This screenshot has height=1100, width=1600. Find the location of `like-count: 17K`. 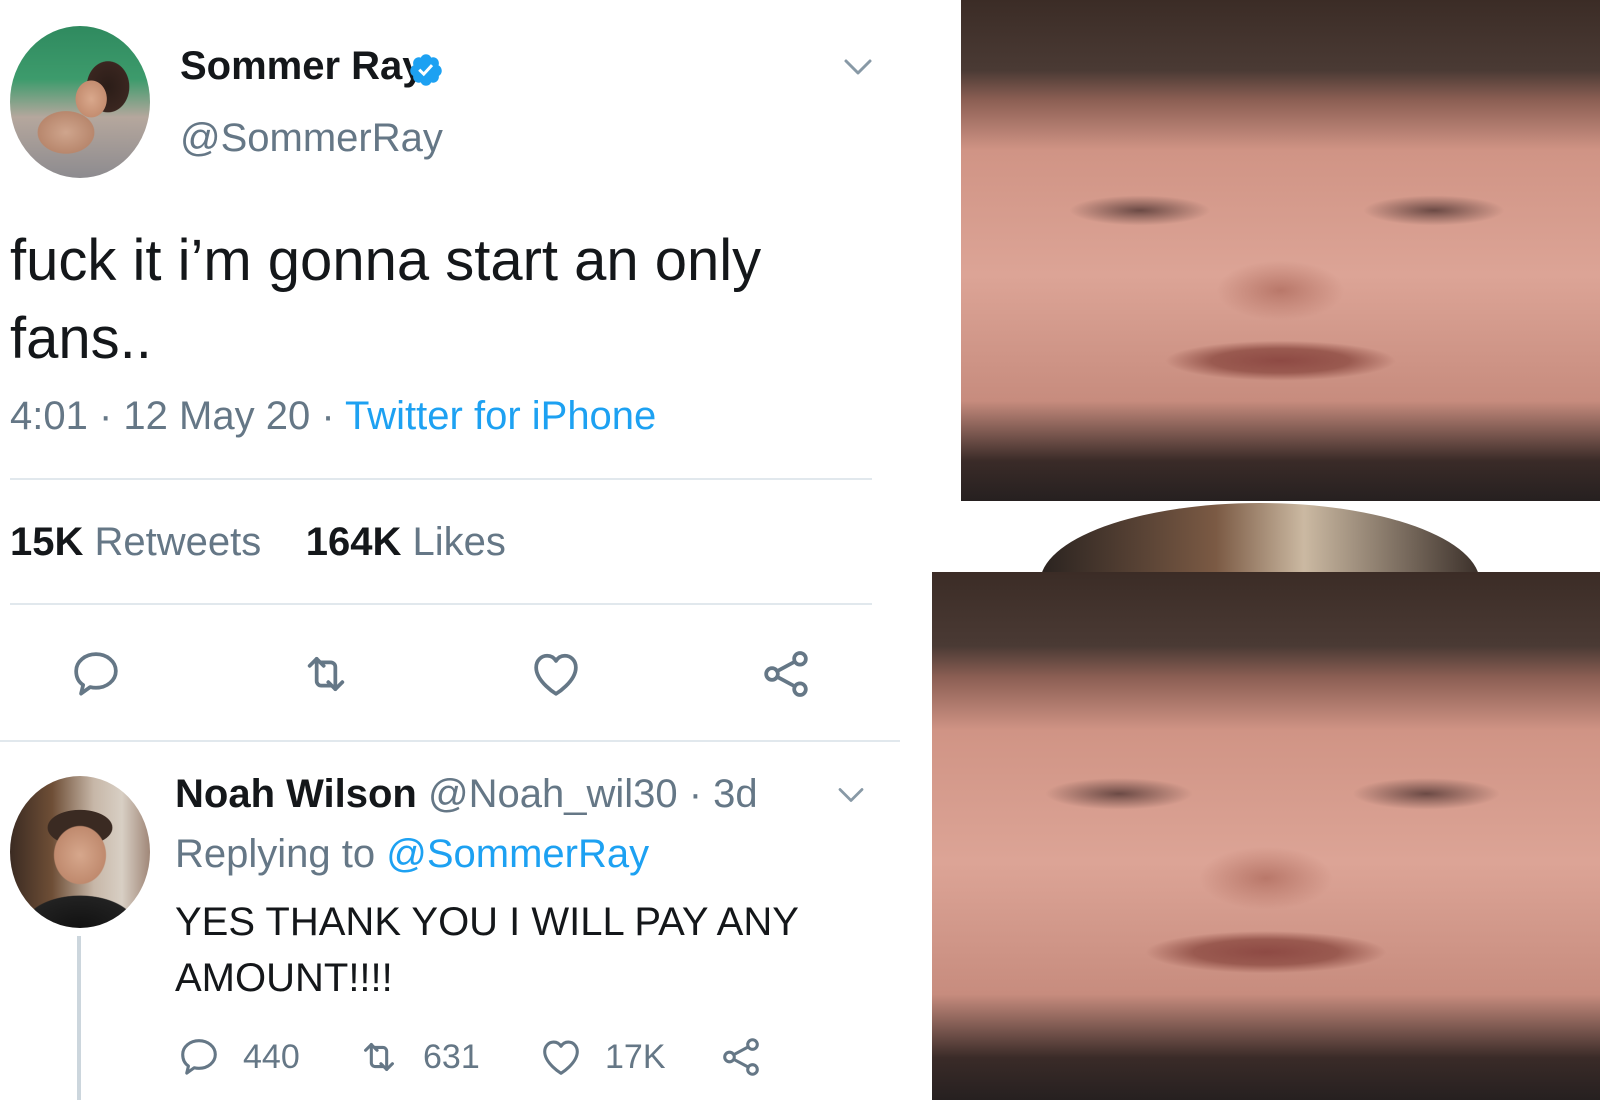

like-count: 17K is located at coordinates (635, 1057).